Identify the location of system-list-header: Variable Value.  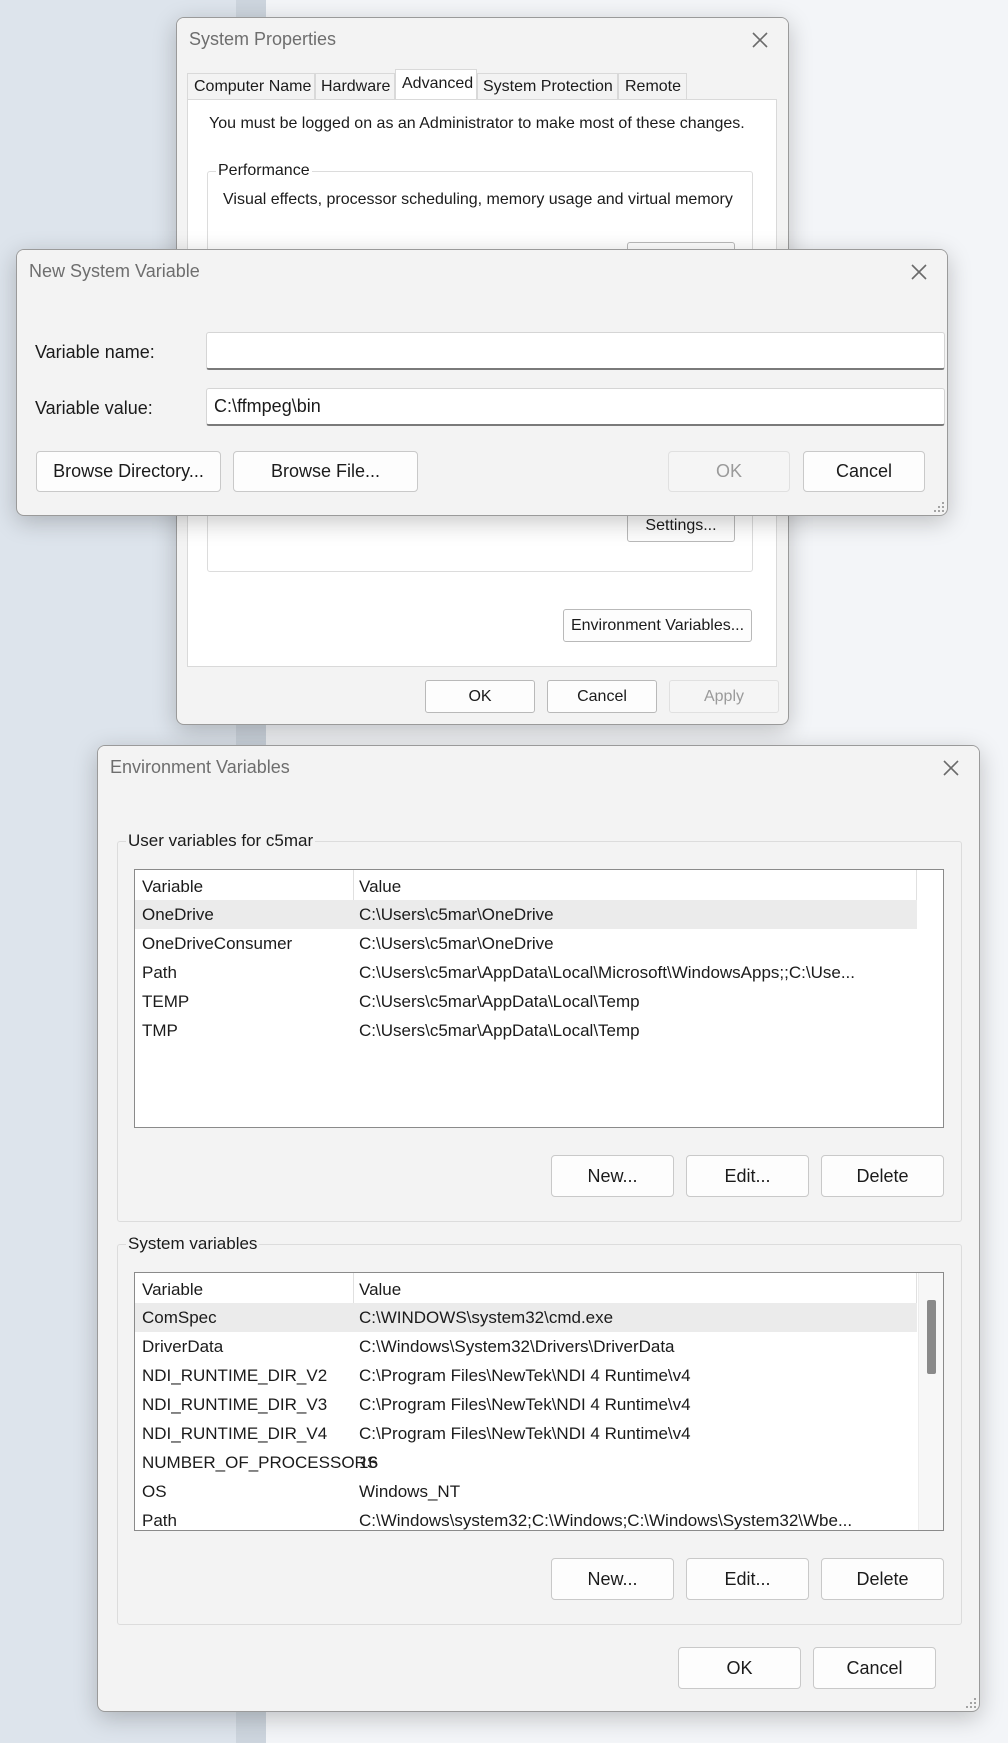
(539, 1288).